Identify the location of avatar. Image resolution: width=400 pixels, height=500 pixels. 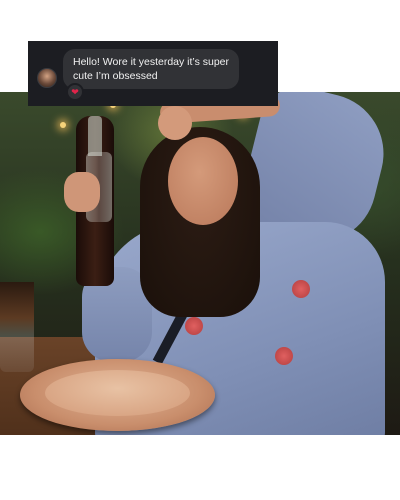
(47, 78).